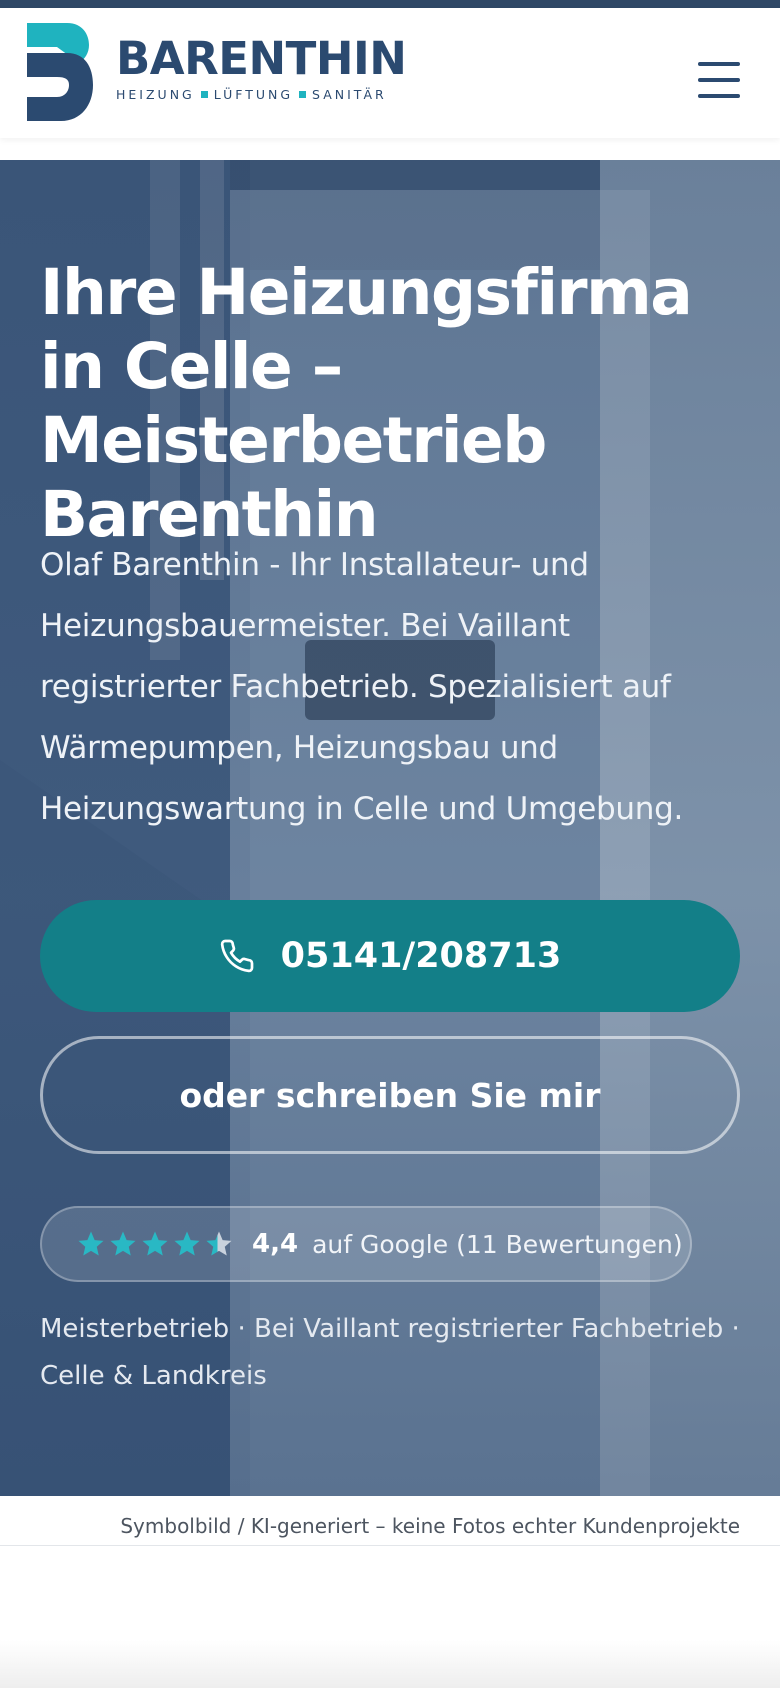  I want to click on tagline-sanitaer: SANITÄR, so click(349, 94).